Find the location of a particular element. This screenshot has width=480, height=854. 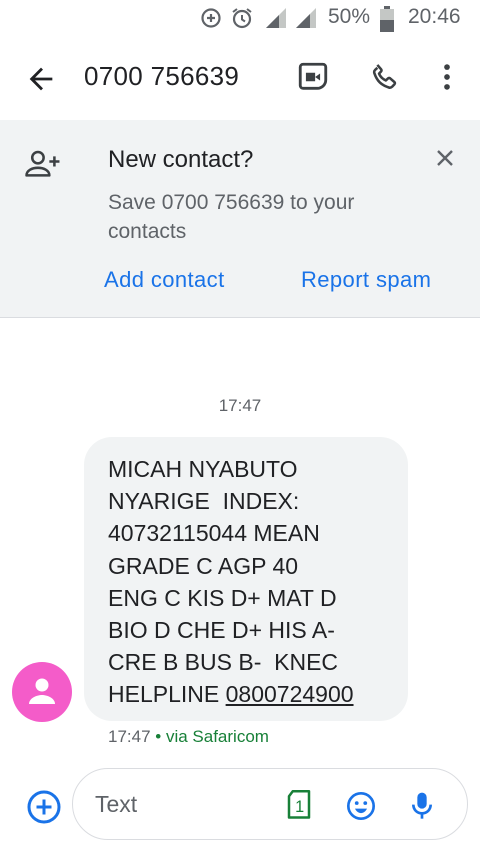

message-last-line: HELPLINE 0800724900 is located at coordinates (253, 694).